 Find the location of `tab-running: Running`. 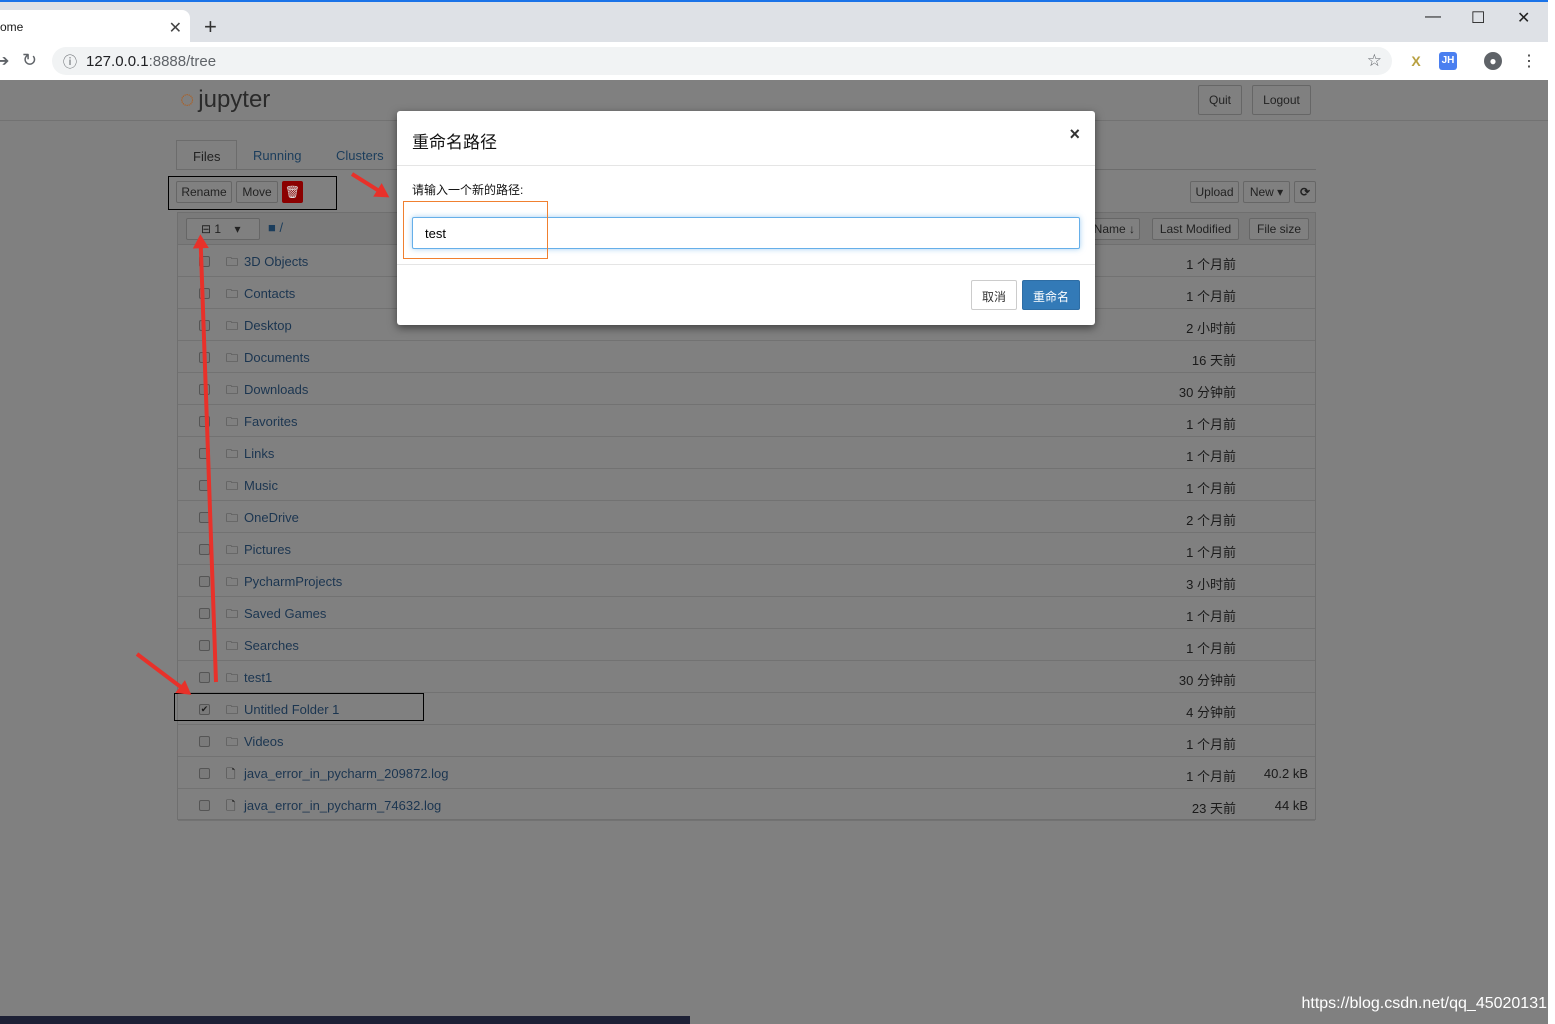

tab-running: Running is located at coordinates (277, 155).